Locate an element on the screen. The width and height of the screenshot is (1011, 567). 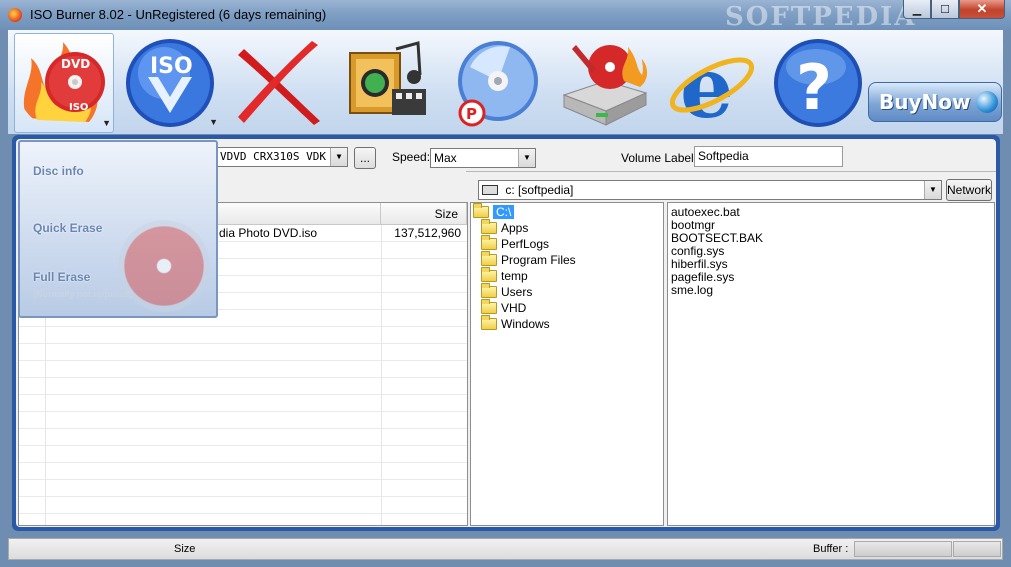
file-size: 137,512,960 is located at coordinates (427, 233).